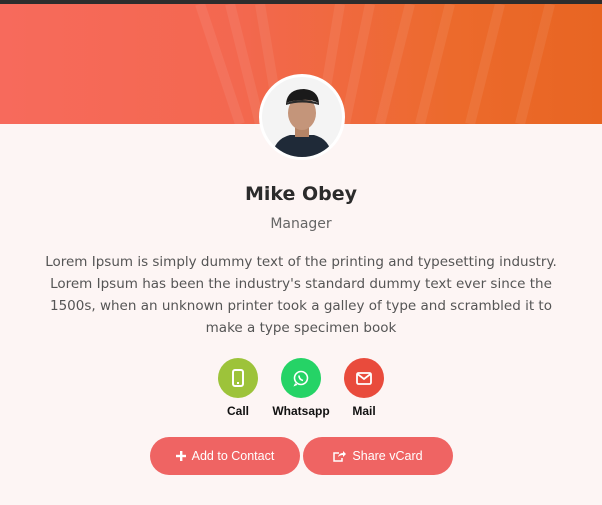 The image size is (602, 505). Describe the element at coordinates (301, 224) in the screenshot. I see `profile-role: Manager` at that location.